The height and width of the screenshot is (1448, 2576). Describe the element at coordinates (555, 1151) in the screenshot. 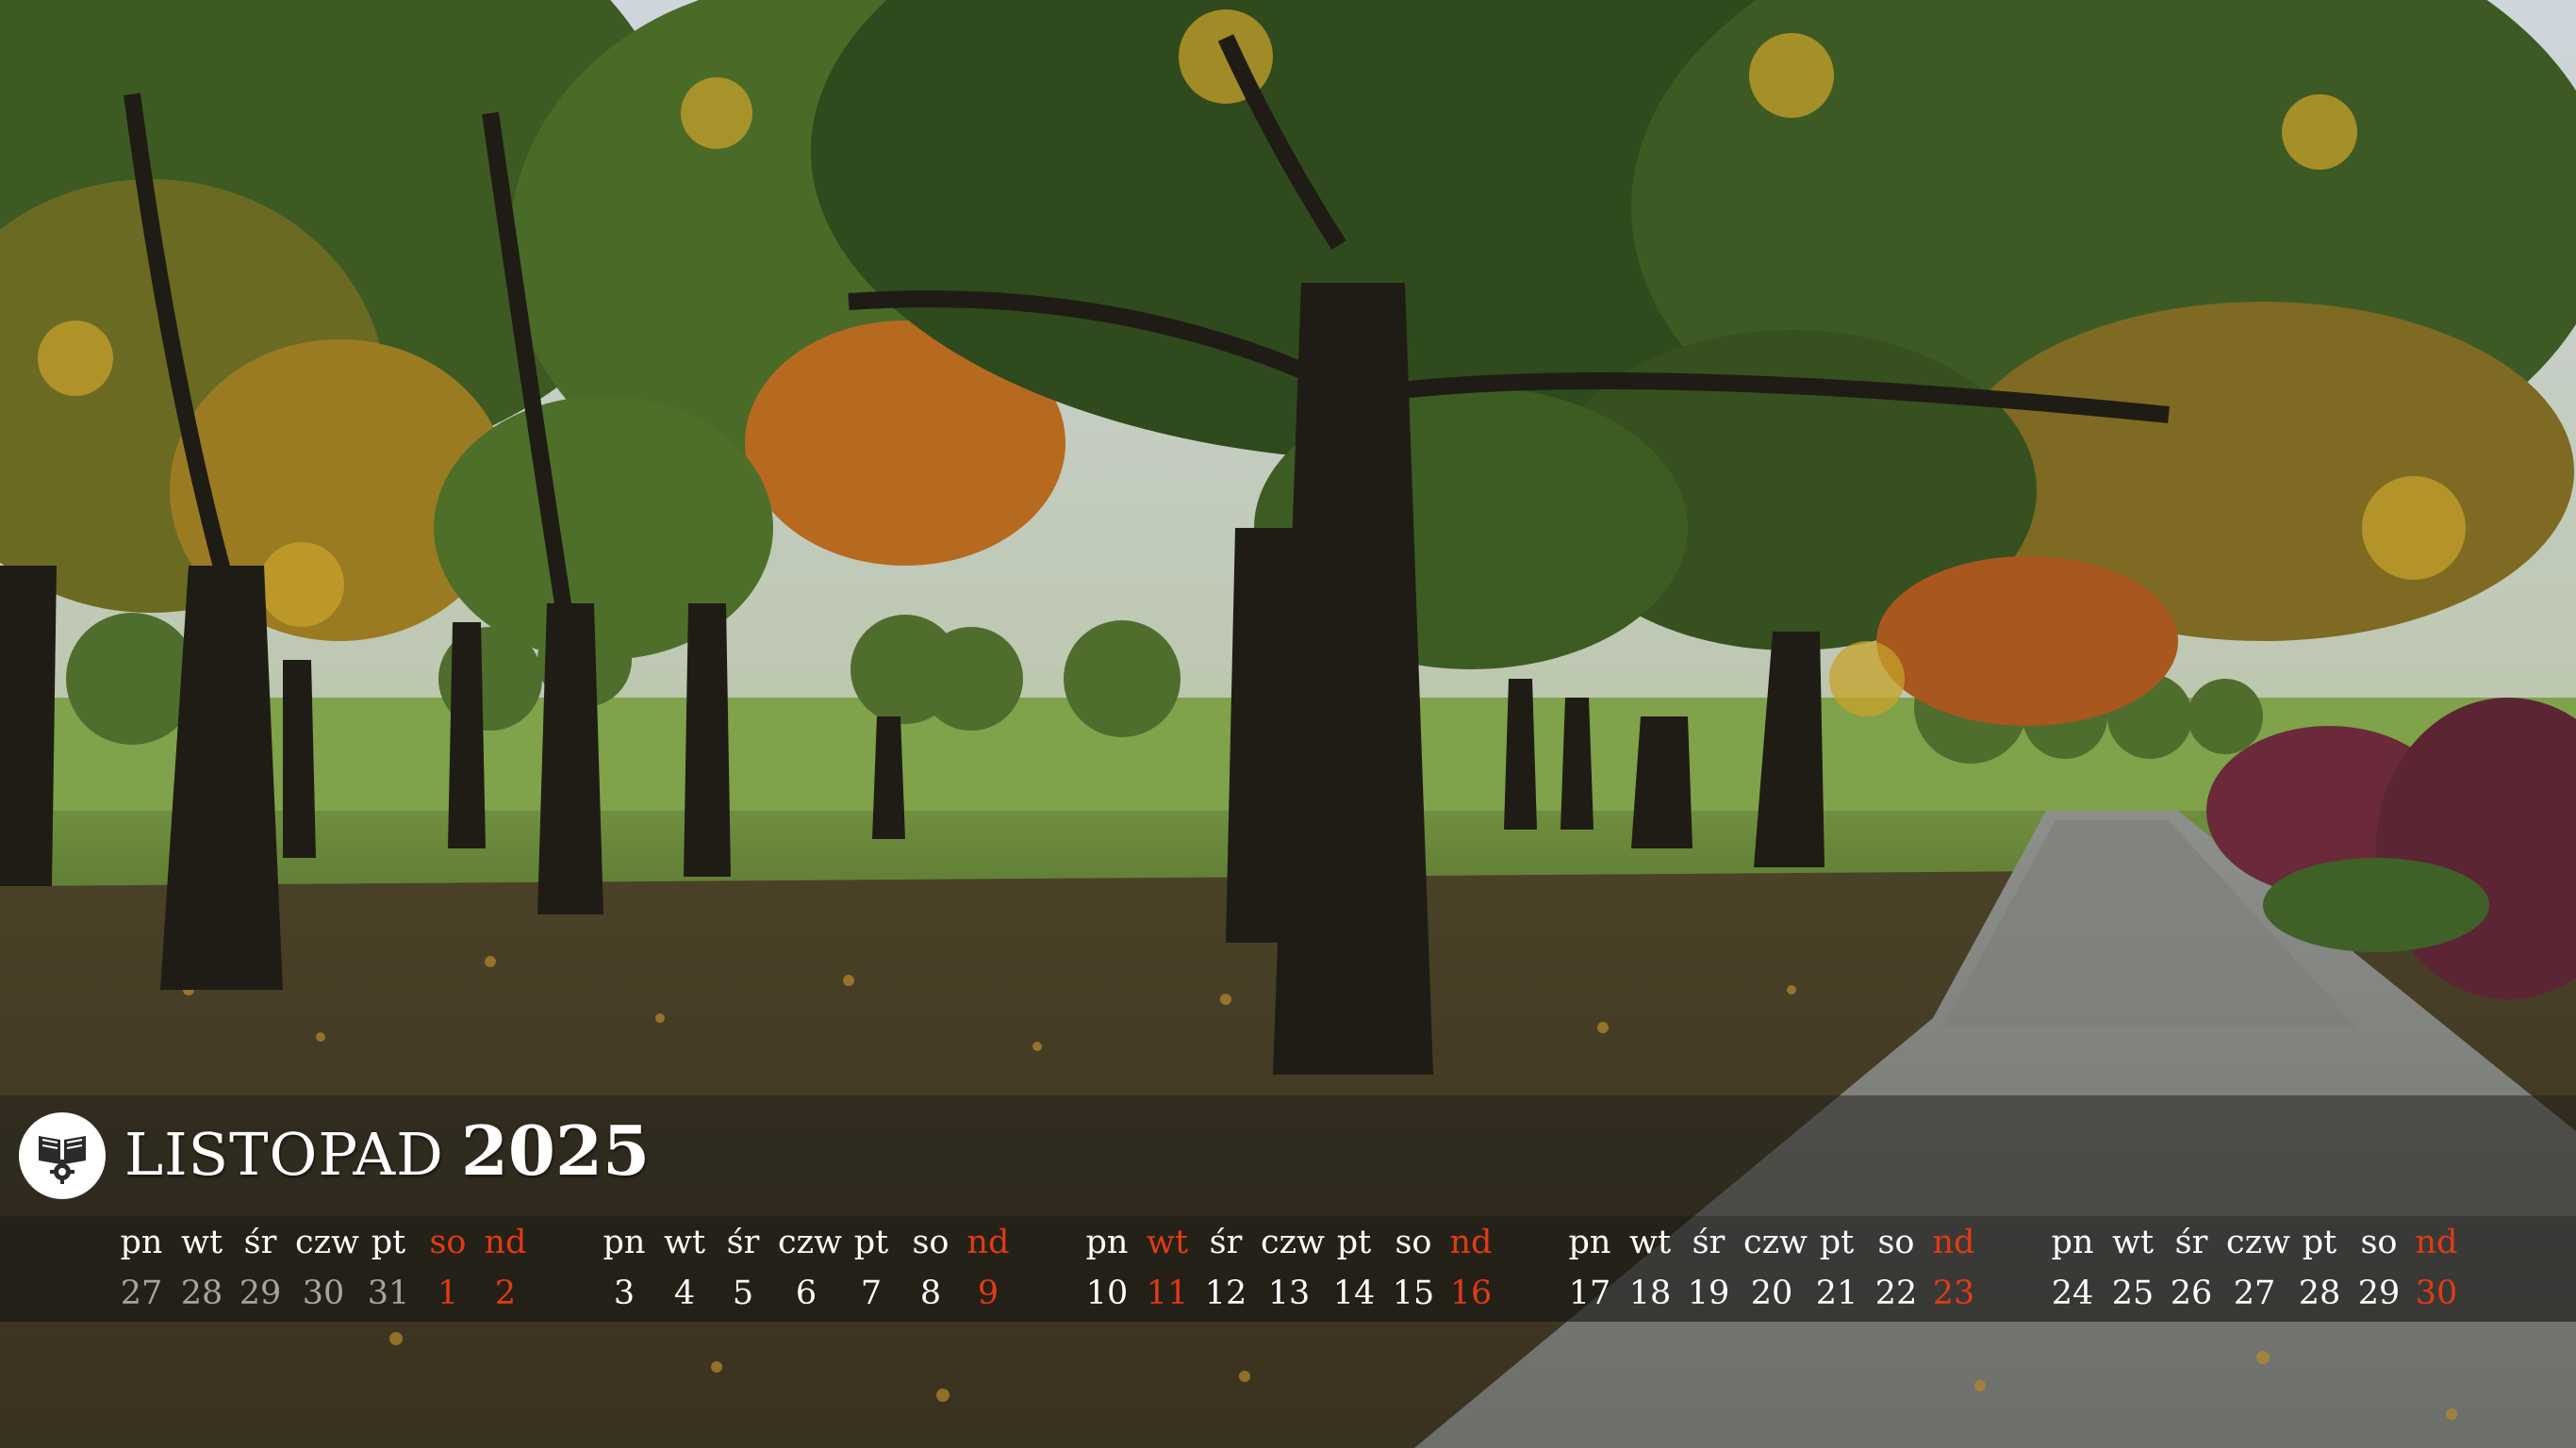

I see `year-label: 2025` at that location.